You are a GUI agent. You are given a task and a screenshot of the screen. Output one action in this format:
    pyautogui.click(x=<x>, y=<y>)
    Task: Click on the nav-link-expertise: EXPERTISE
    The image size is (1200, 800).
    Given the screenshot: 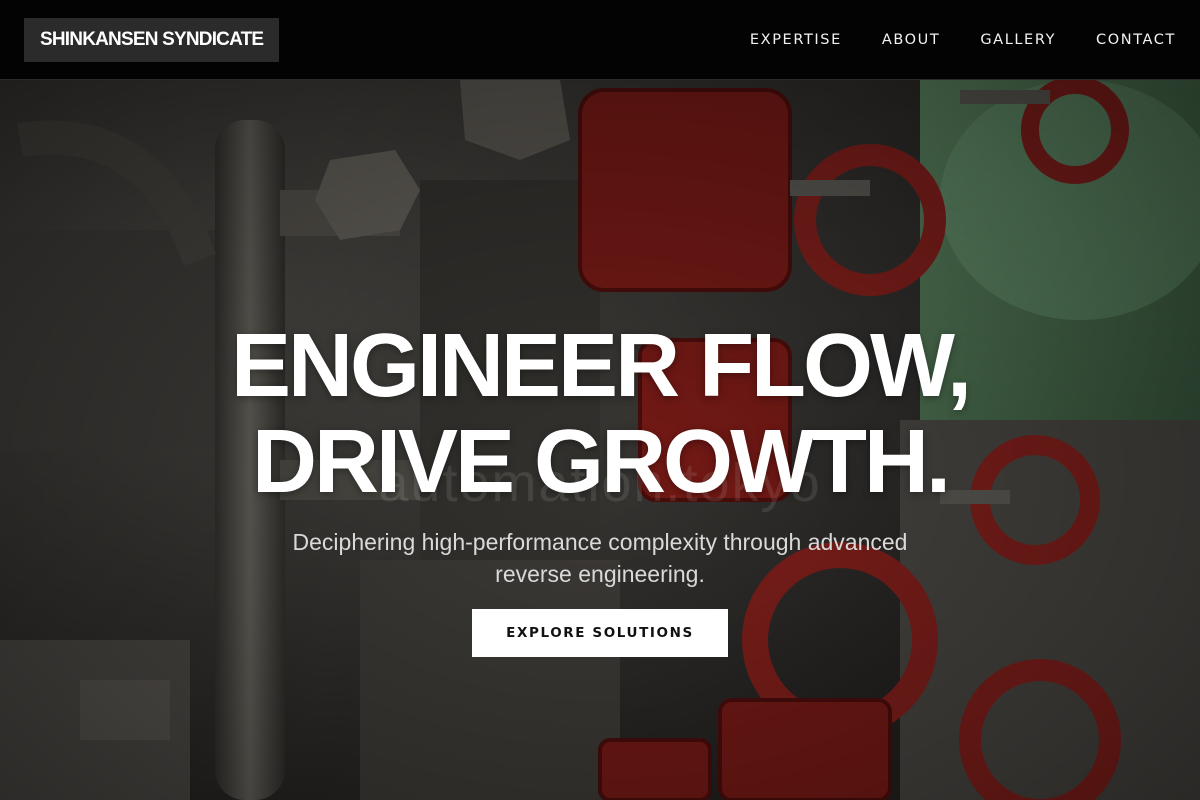 What is the action you would take?
    pyautogui.click(x=796, y=40)
    